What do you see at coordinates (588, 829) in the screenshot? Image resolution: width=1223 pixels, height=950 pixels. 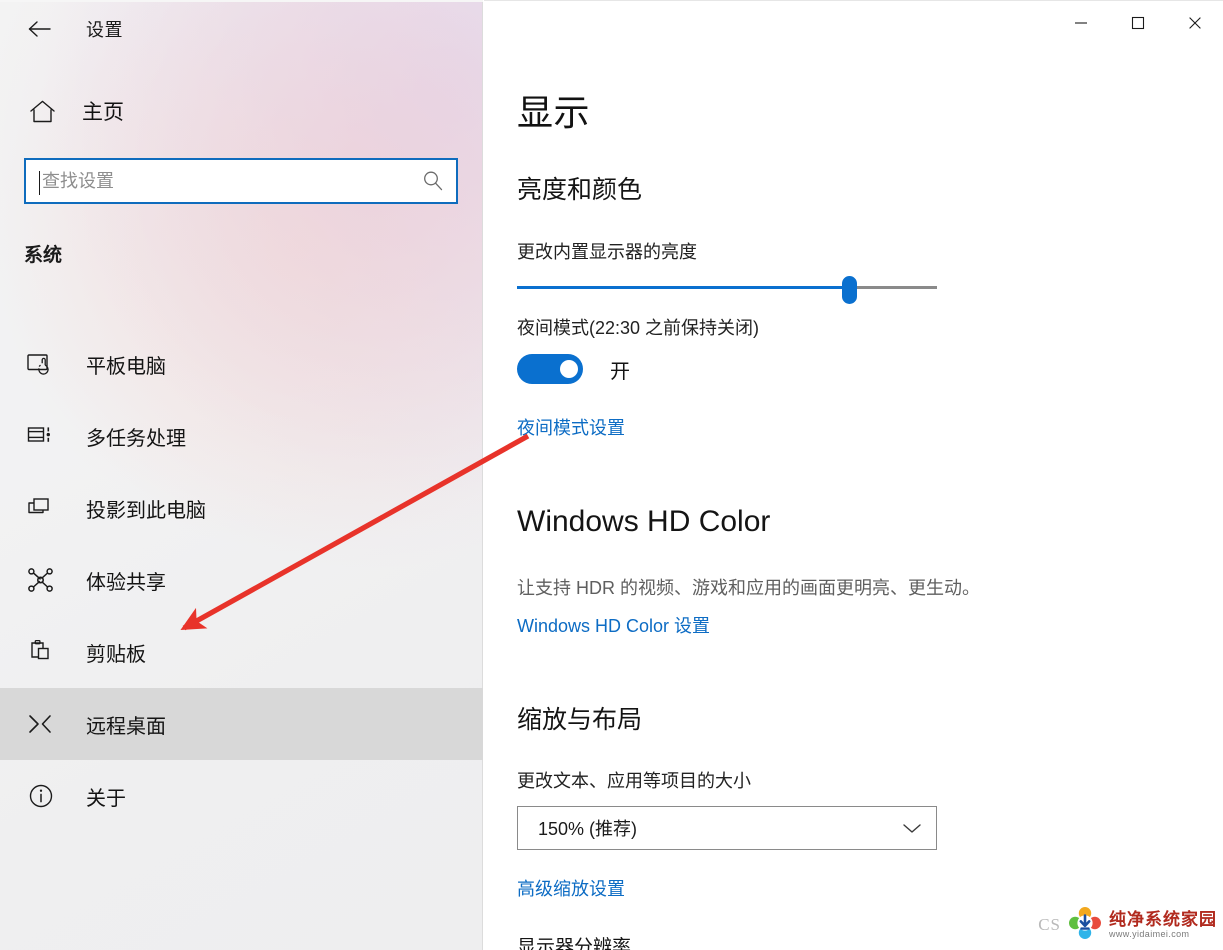 I see `scale-dropdown-value: 150% (推荐)` at bounding box center [588, 829].